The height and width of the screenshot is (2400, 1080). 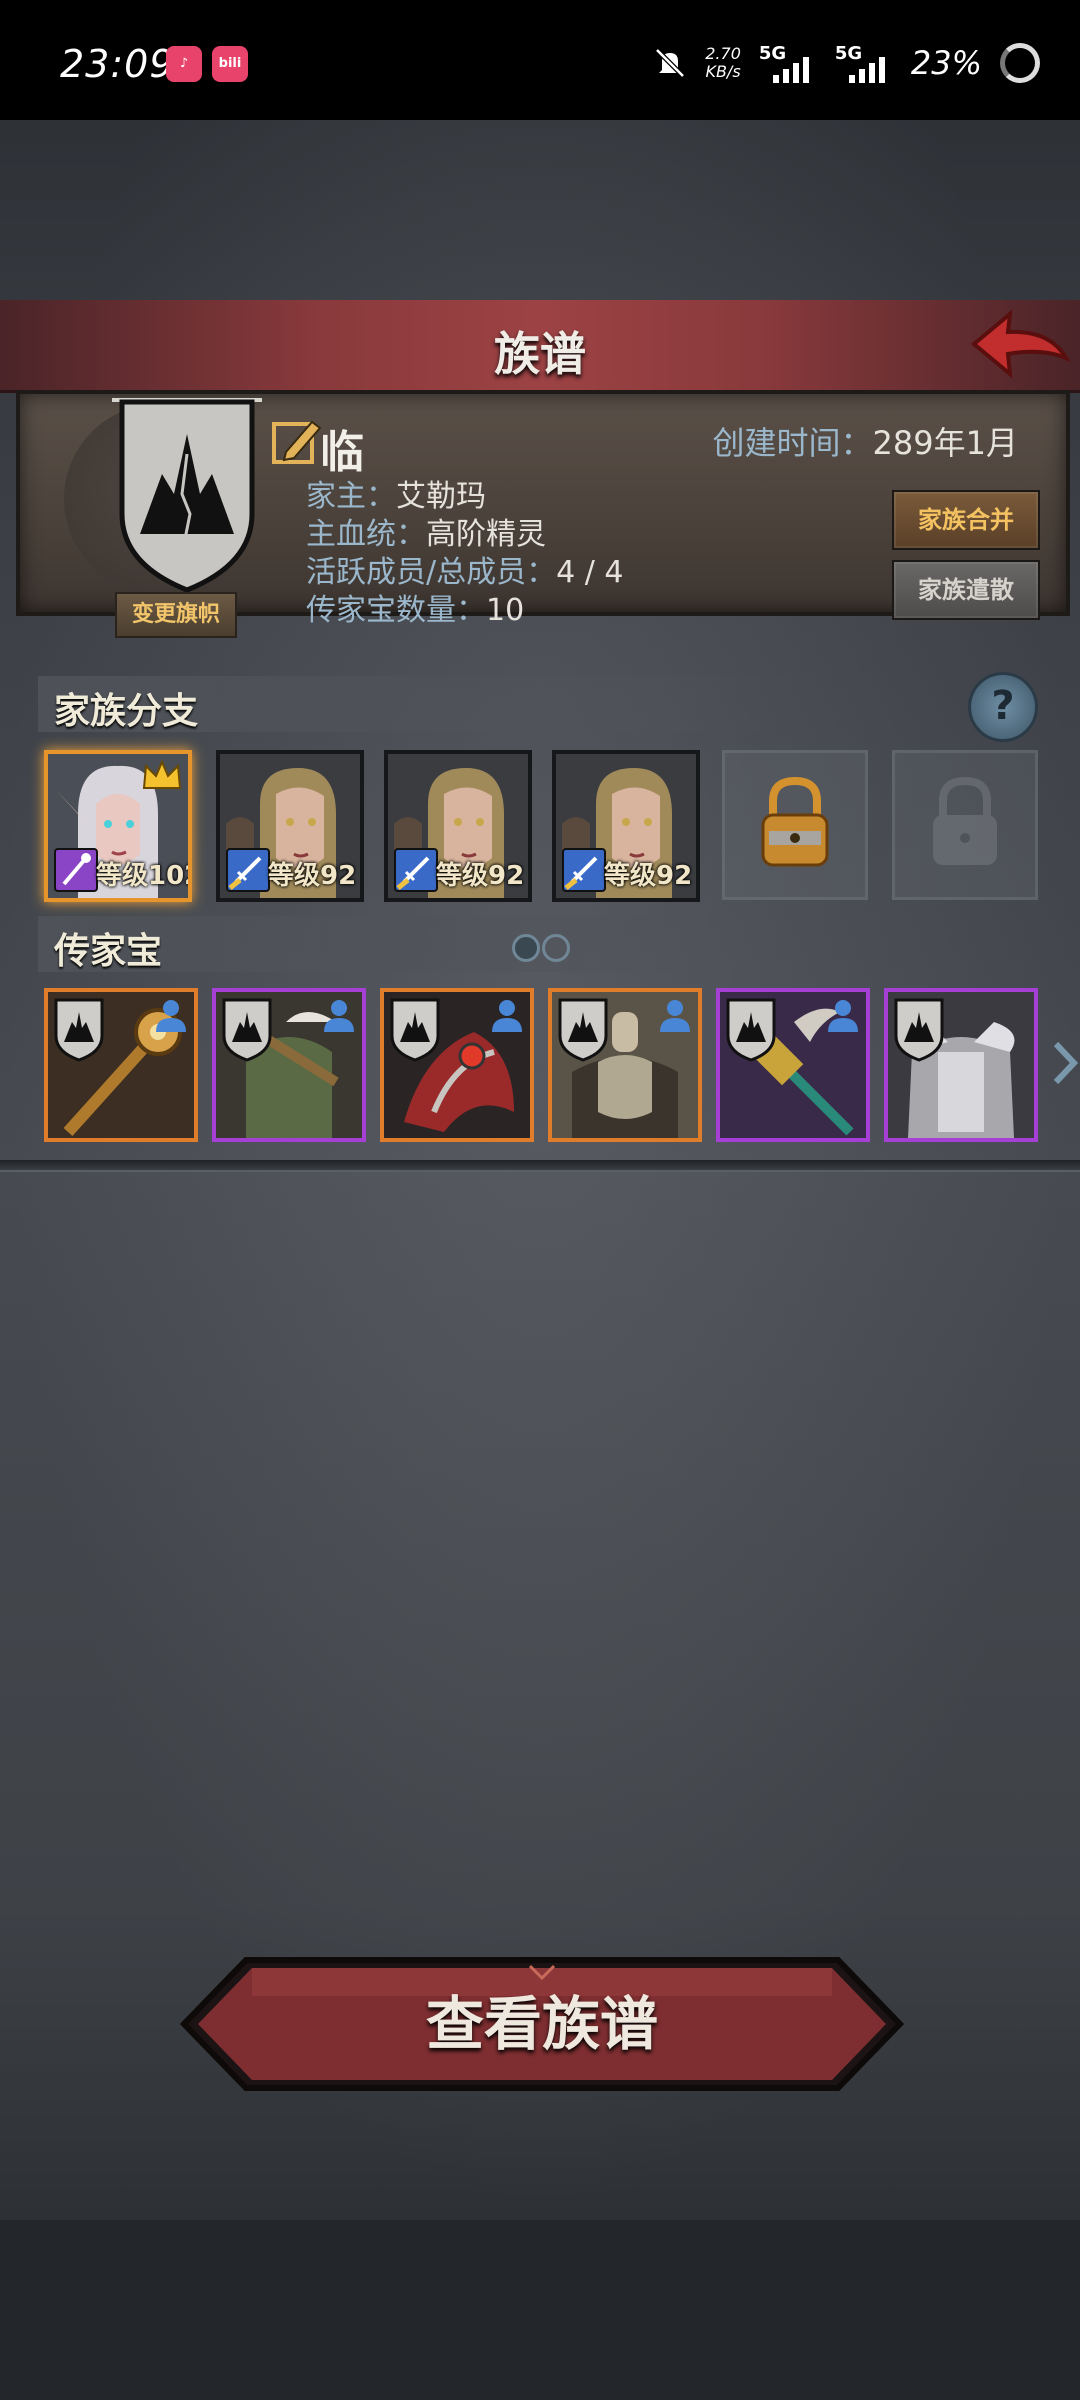 What do you see at coordinates (118, 826) in the screenshot?
I see `member-slot-leader: 等级102` at bounding box center [118, 826].